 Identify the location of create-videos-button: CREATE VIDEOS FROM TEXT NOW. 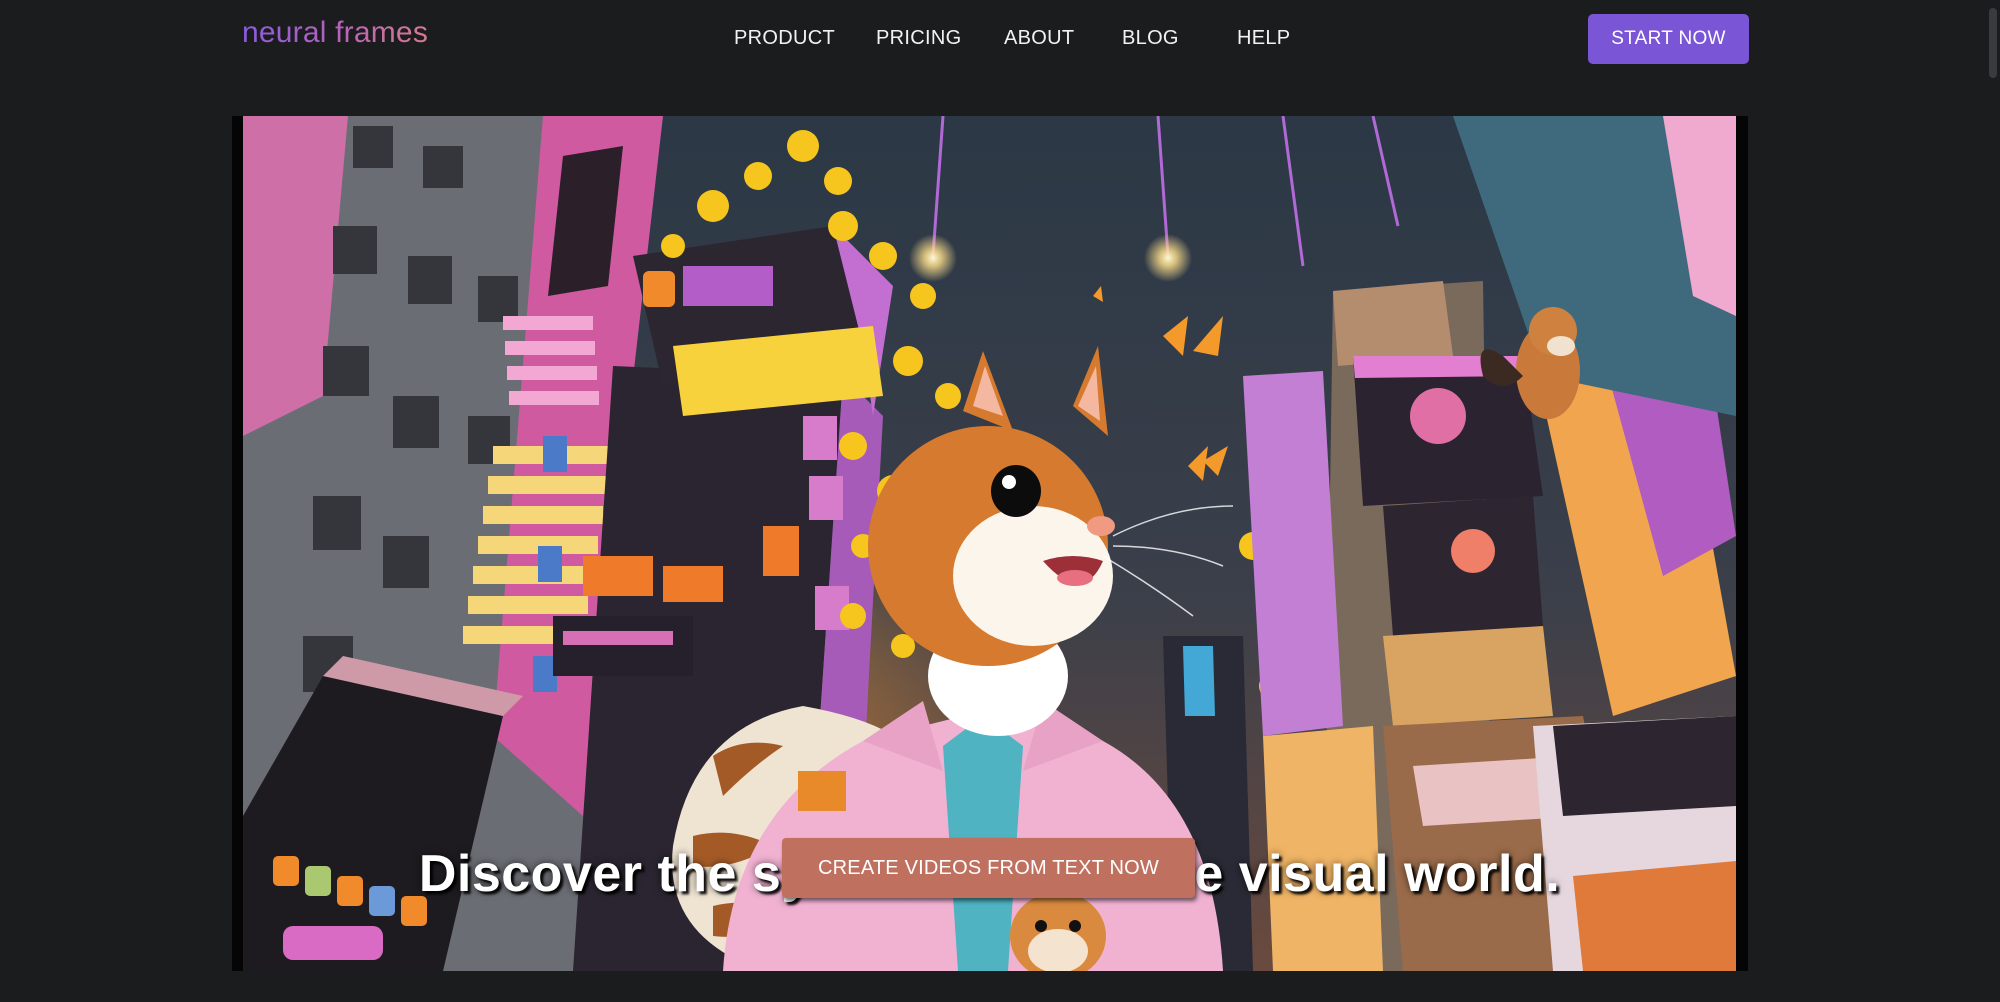
(988, 868).